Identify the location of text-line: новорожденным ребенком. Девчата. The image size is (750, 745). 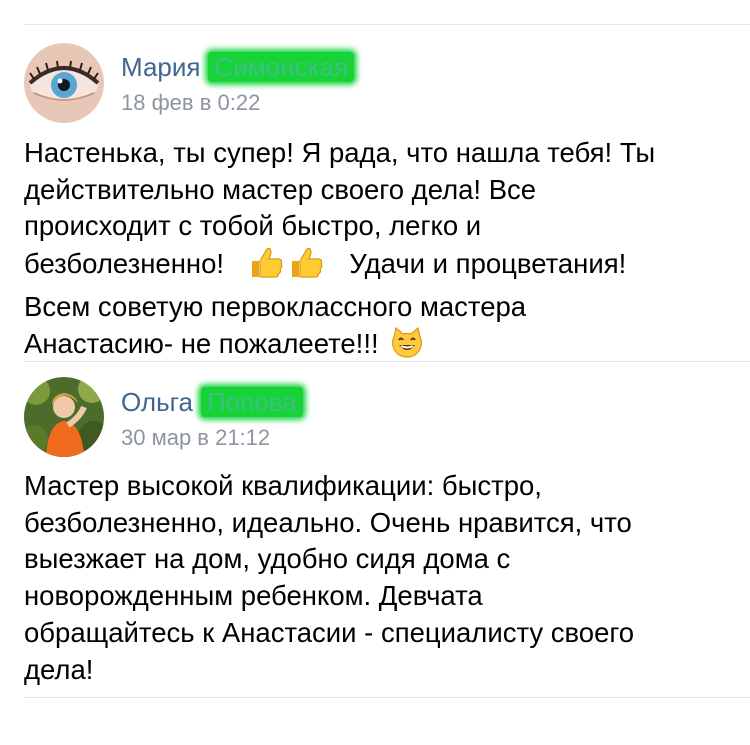
(253, 596).